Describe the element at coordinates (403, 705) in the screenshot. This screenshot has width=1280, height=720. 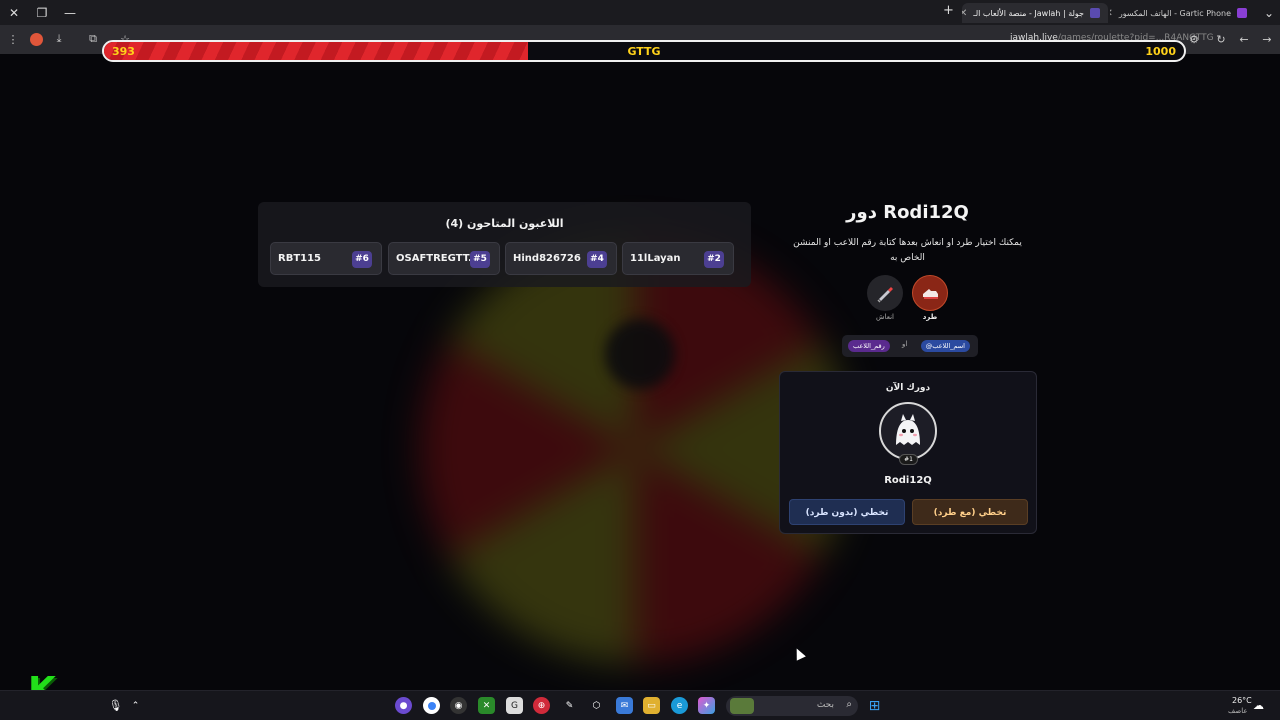
I see `discord-icon: ●` at that location.